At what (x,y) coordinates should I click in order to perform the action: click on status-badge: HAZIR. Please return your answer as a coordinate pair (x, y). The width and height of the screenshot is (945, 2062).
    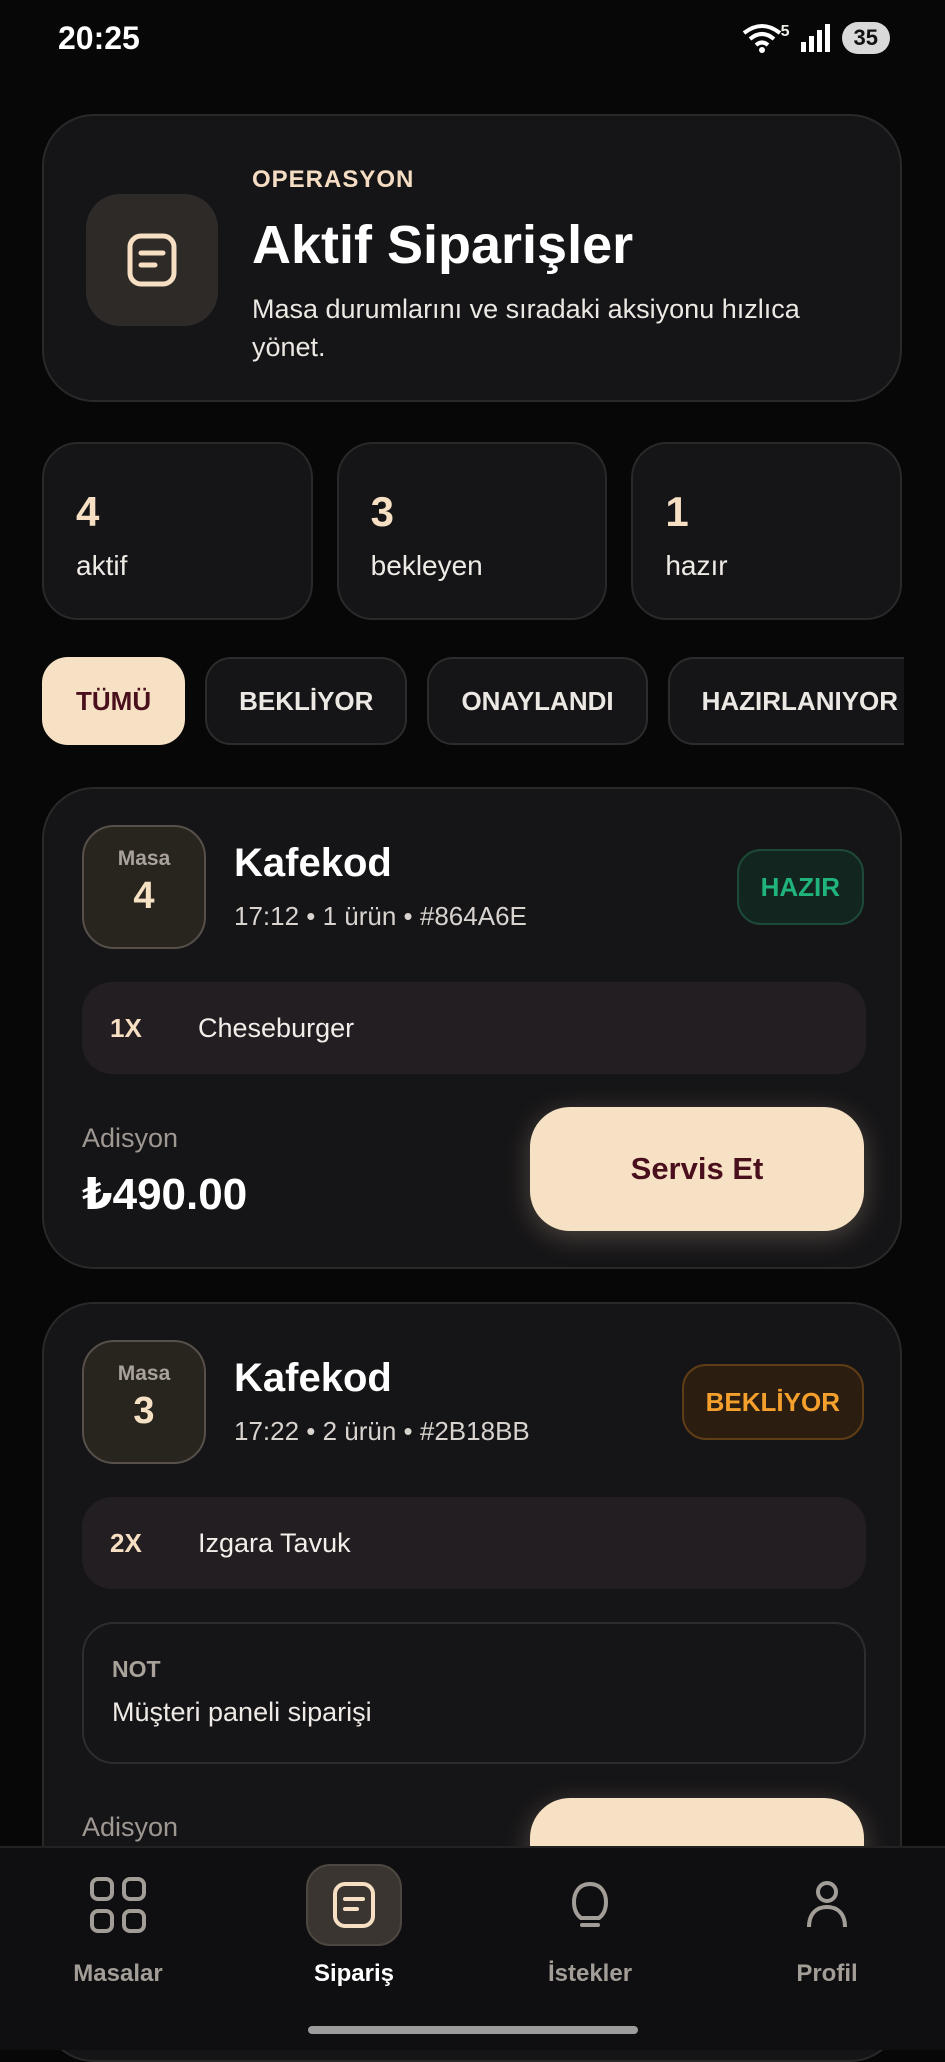
    Looking at the image, I should click on (800, 887).